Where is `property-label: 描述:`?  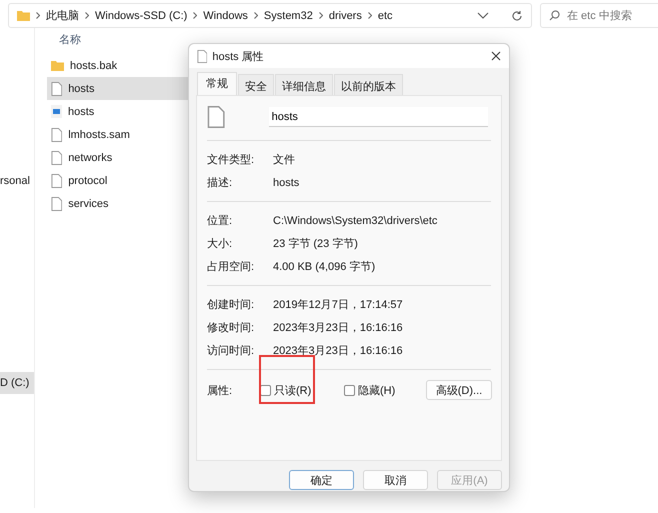 property-label: 描述: is located at coordinates (220, 183).